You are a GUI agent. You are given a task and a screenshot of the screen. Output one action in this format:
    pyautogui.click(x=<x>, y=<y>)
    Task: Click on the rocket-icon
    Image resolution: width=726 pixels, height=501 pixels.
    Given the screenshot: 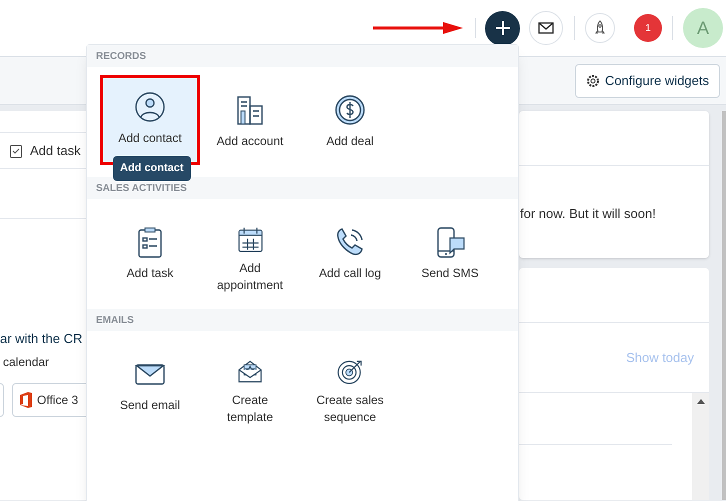 What is the action you would take?
    pyautogui.click(x=600, y=28)
    